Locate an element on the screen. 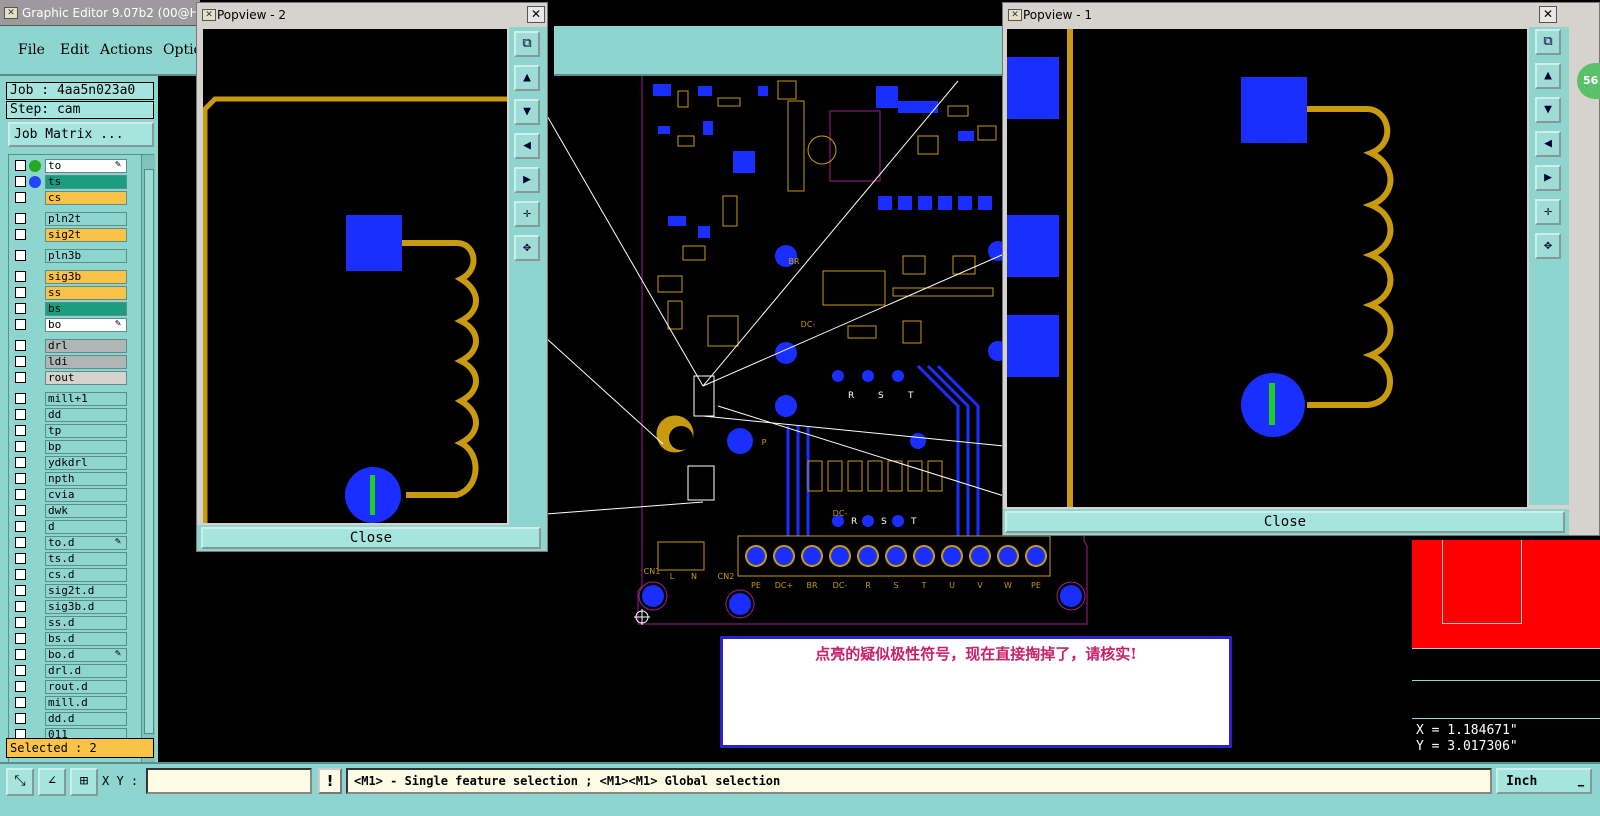  layer-name: pln2t is located at coordinates (86, 219).